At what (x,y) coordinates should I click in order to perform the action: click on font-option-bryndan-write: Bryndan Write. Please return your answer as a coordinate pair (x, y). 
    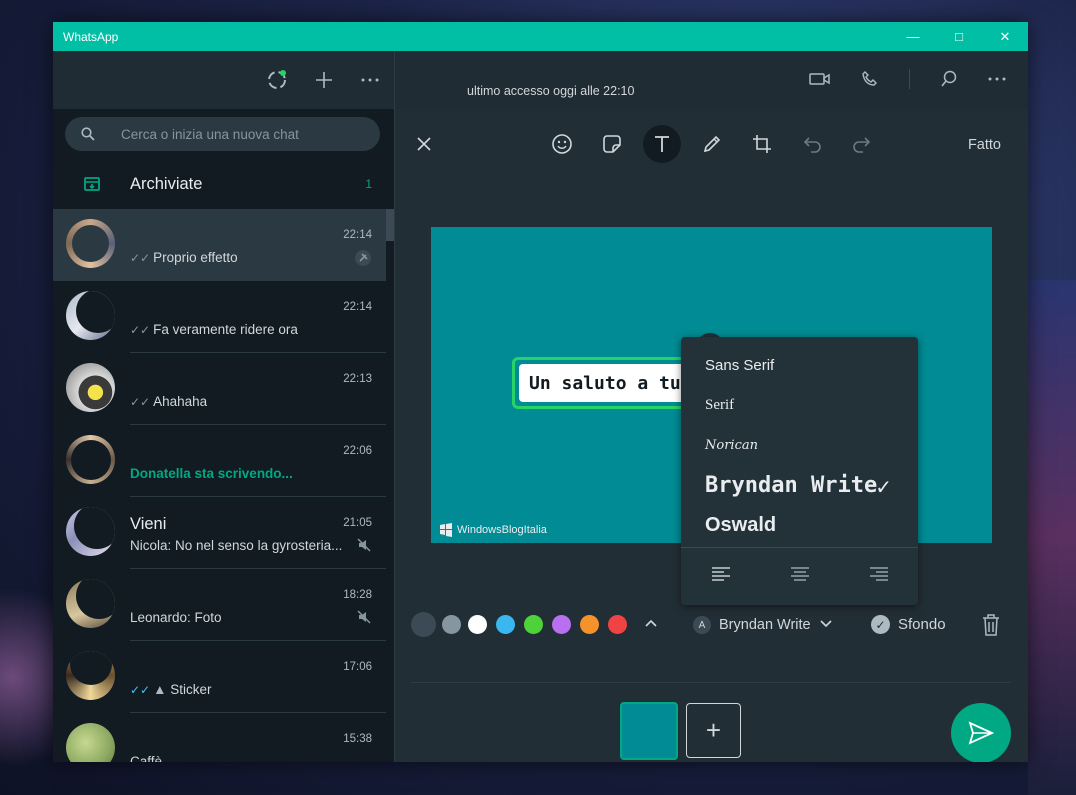
    Looking at the image, I should click on (791, 485).